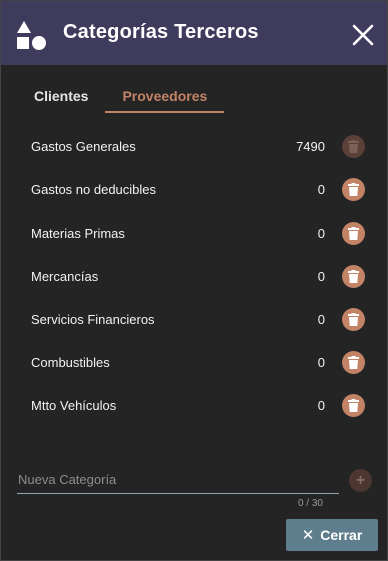 The image size is (388, 561). I want to click on list-item: Gastos no deducibles 0, so click(194, 189).